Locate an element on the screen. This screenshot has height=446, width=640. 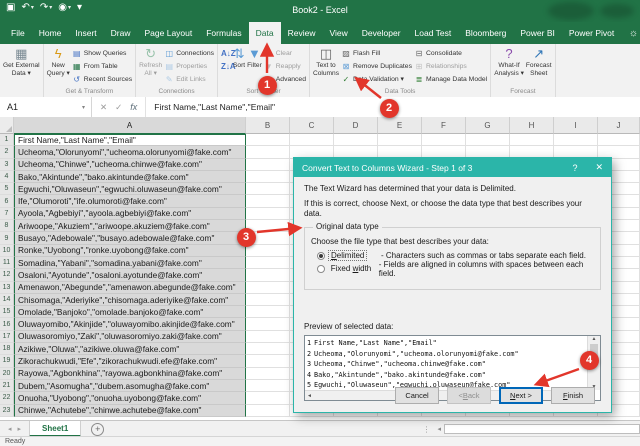
sheet-tab-sheet1: Sheet1 is located at coordinates (55, 429).